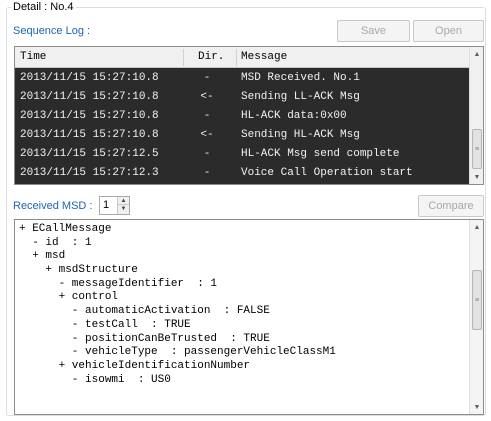 Image resolution: width=491 pixels, height=421 pixels. Describe the element at coordinates (177, 367) in the screenshot. I see `tree-node: + vehicleIdentificationNumber` at that location.